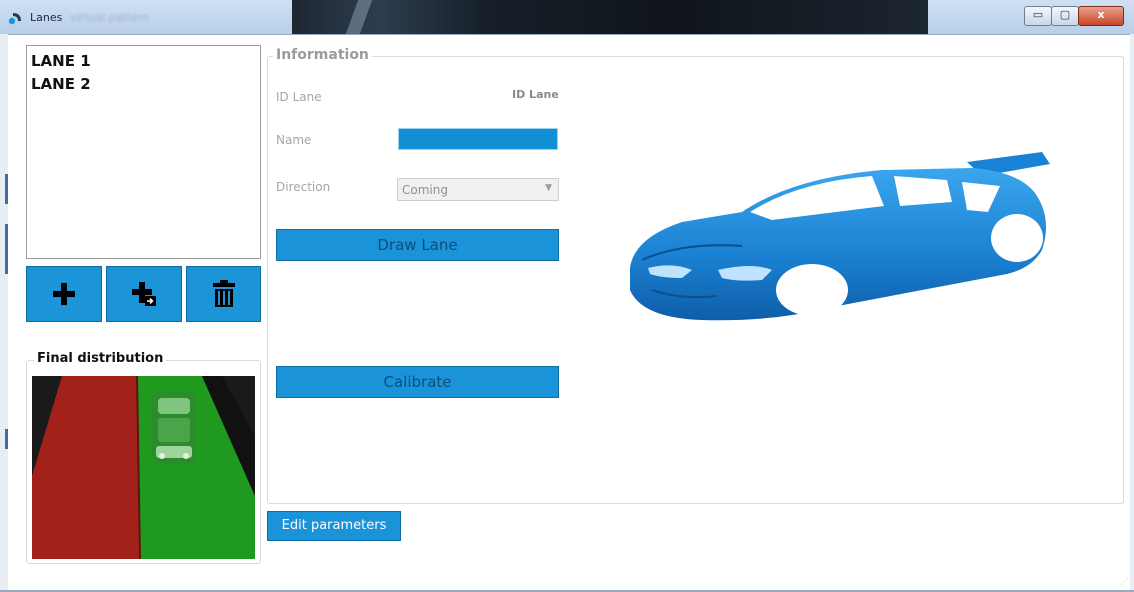 Image resolution: width=1134 pixels, height=592 pixels. I want to click on delete-lane-button, so click(223, 294).